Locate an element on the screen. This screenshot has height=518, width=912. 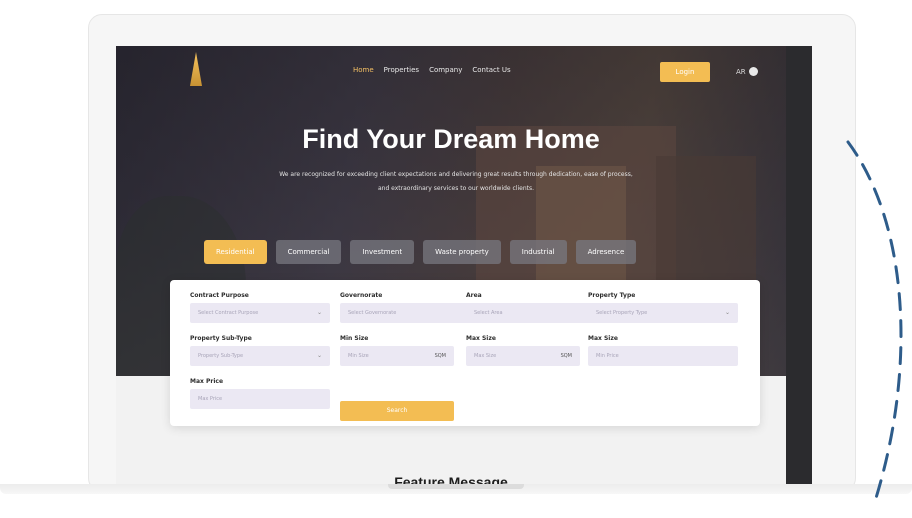
property-type-select: Select Property Type ⌄ is located at coordinates (663, 313).